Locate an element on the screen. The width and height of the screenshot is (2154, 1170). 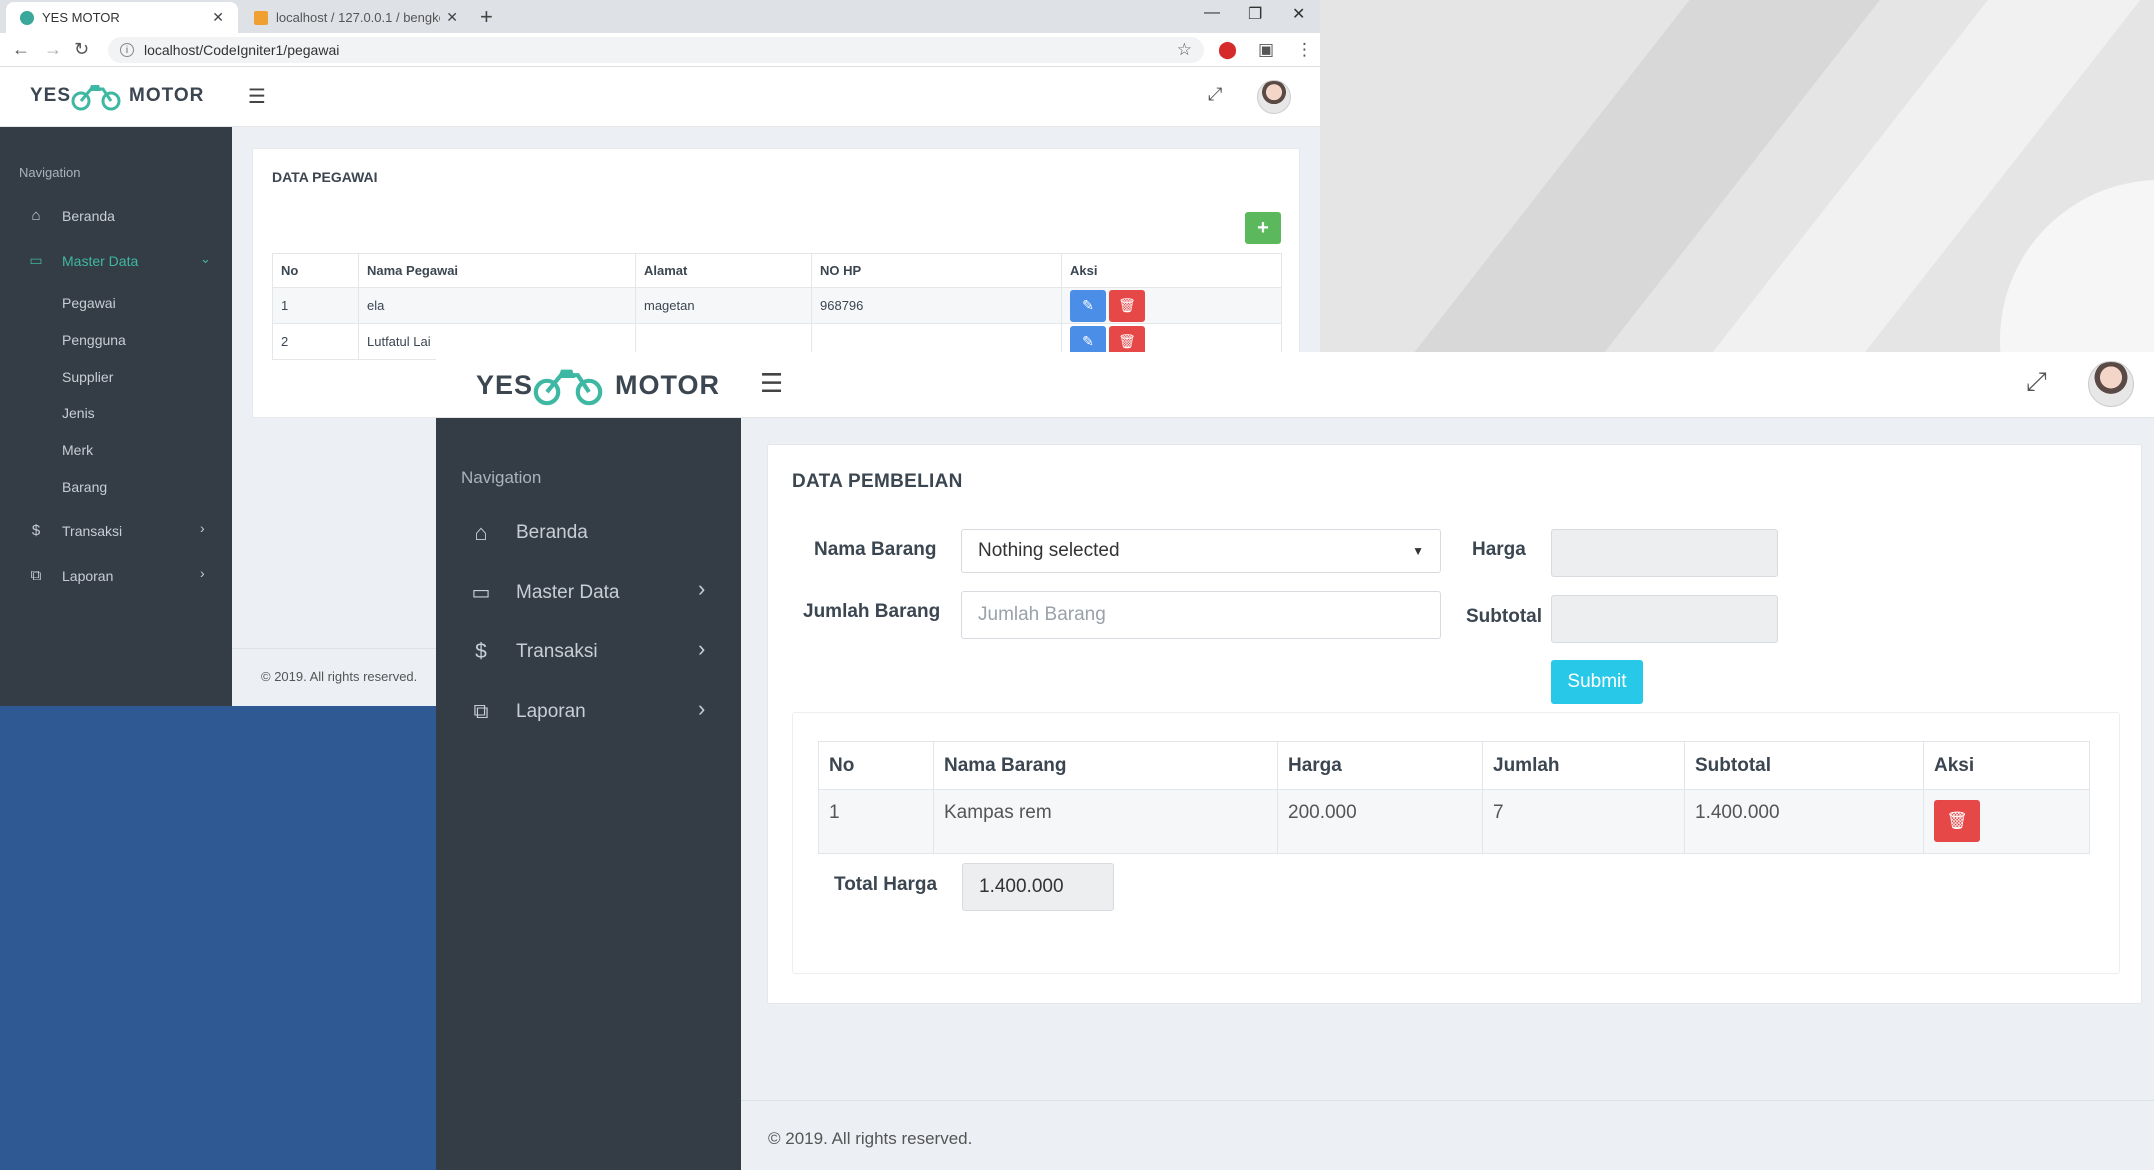
table-actions: ✎ 🗑 is located at coordinates (1171, 305).